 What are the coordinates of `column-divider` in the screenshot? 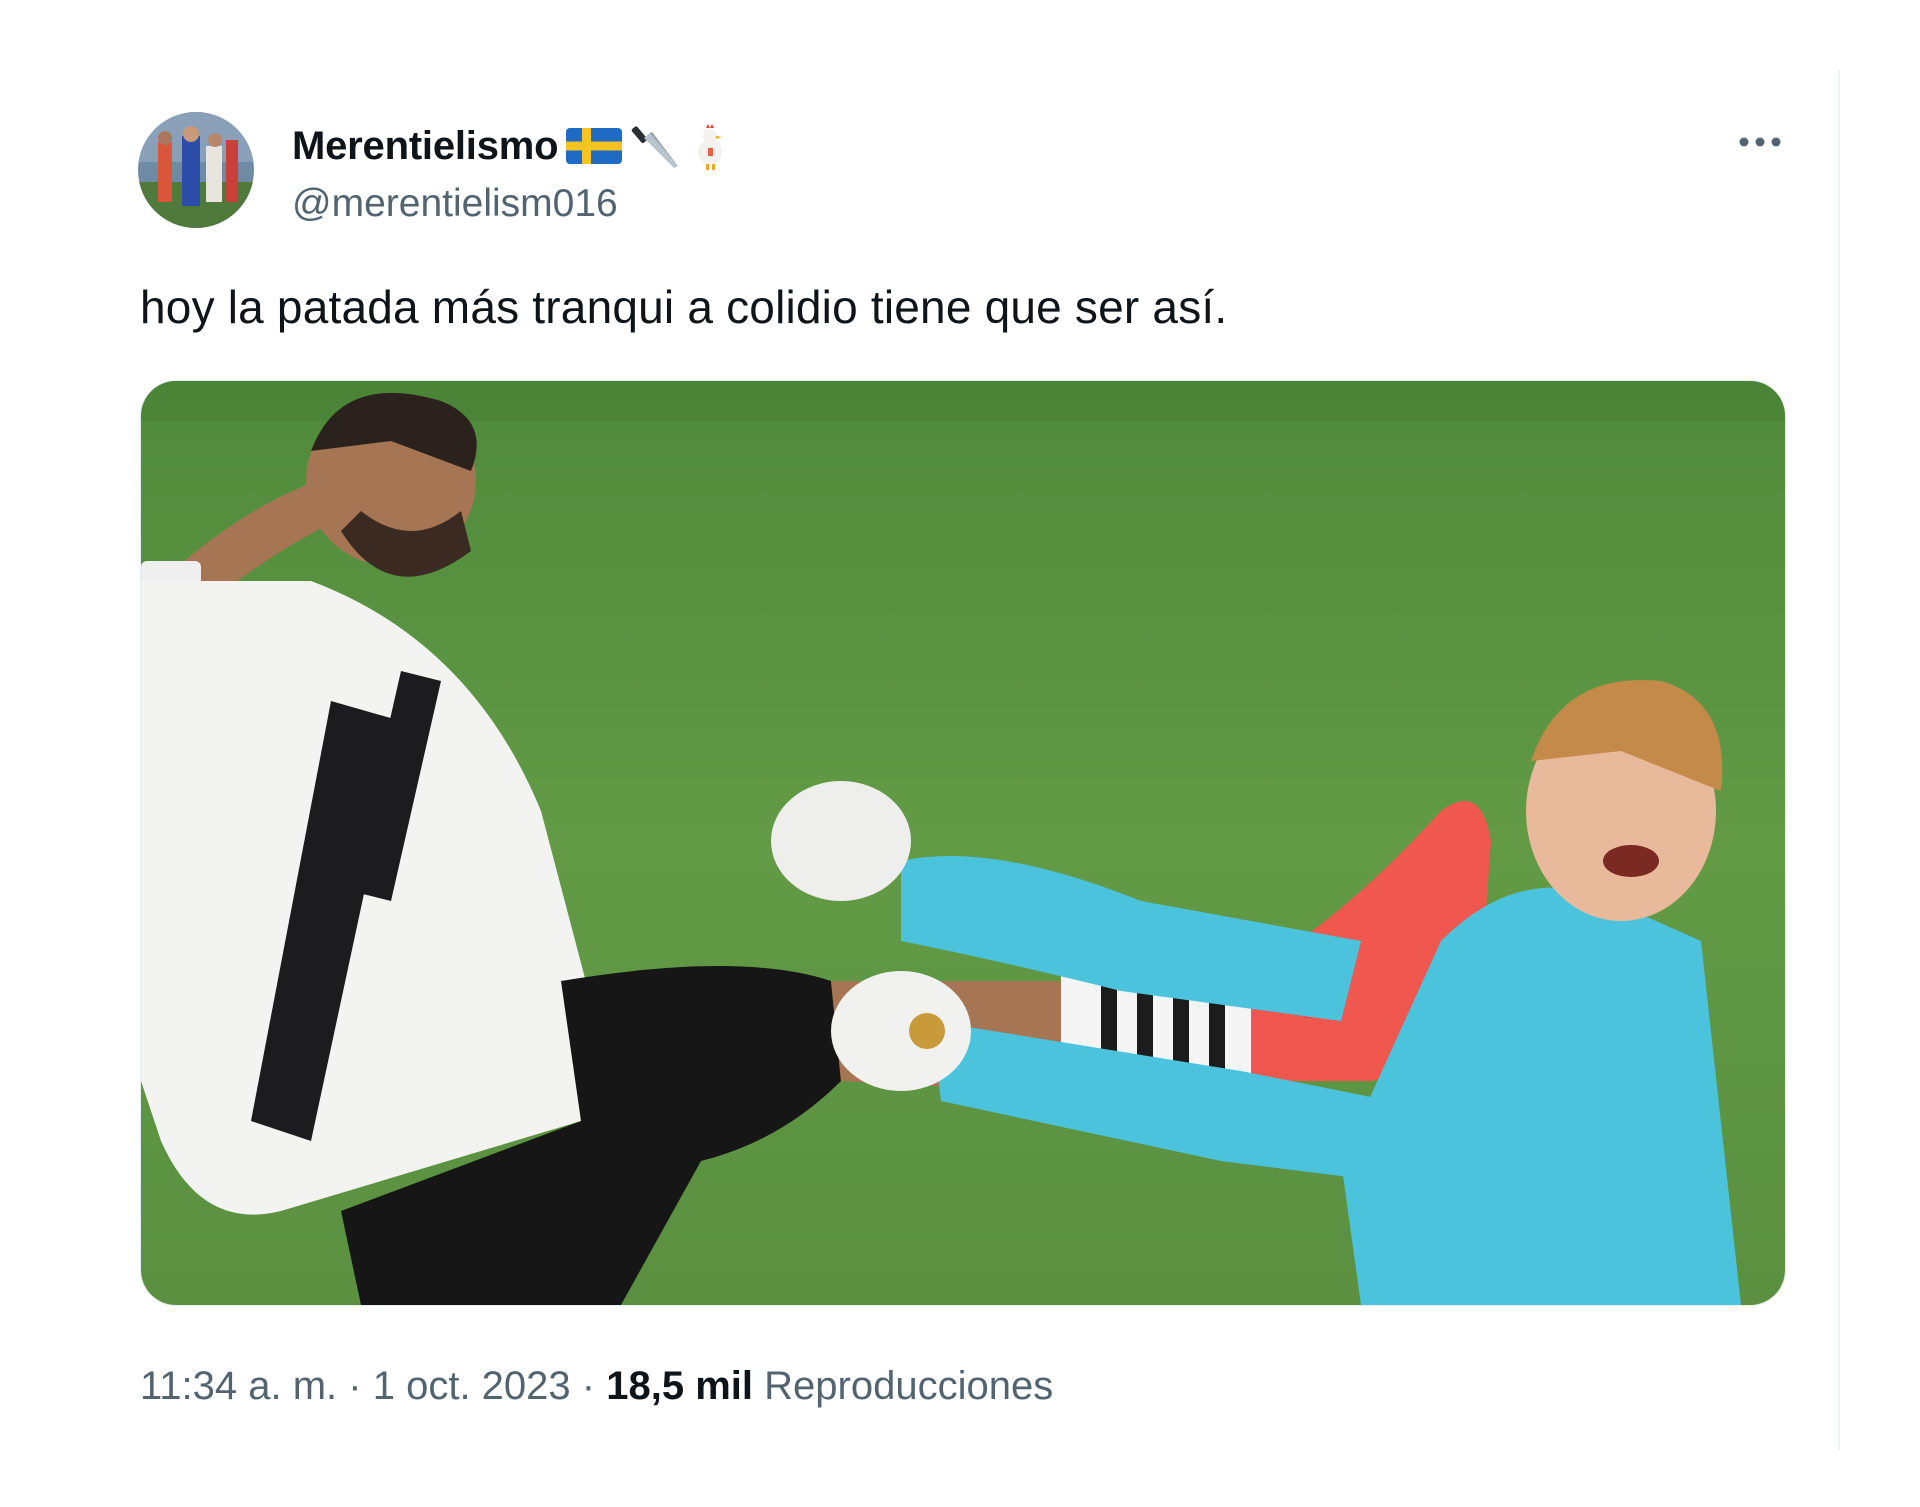 It's located at (1839, 760).